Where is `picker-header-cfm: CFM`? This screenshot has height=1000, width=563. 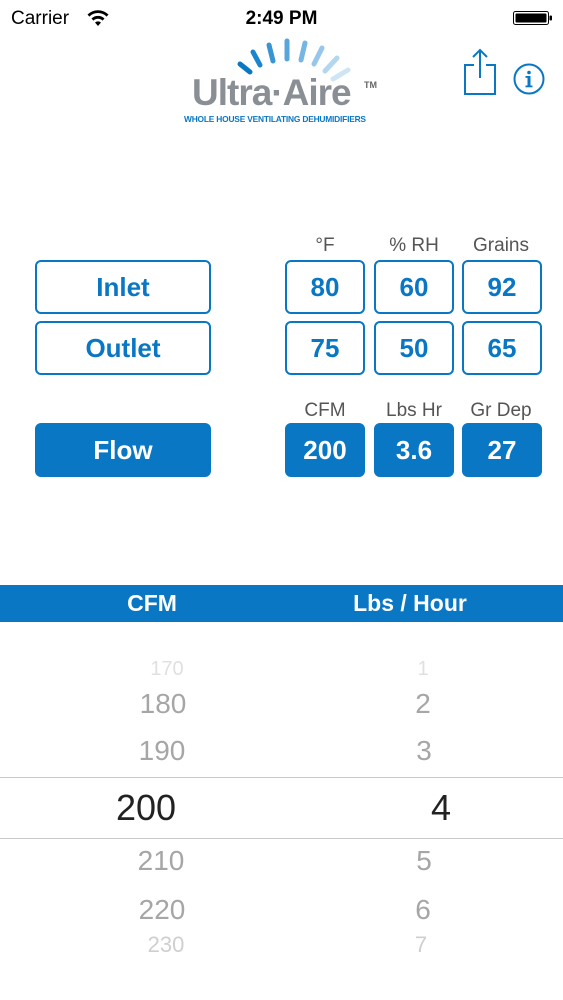
picker-header-cfm: CFM is located at coordinates (152, 603).